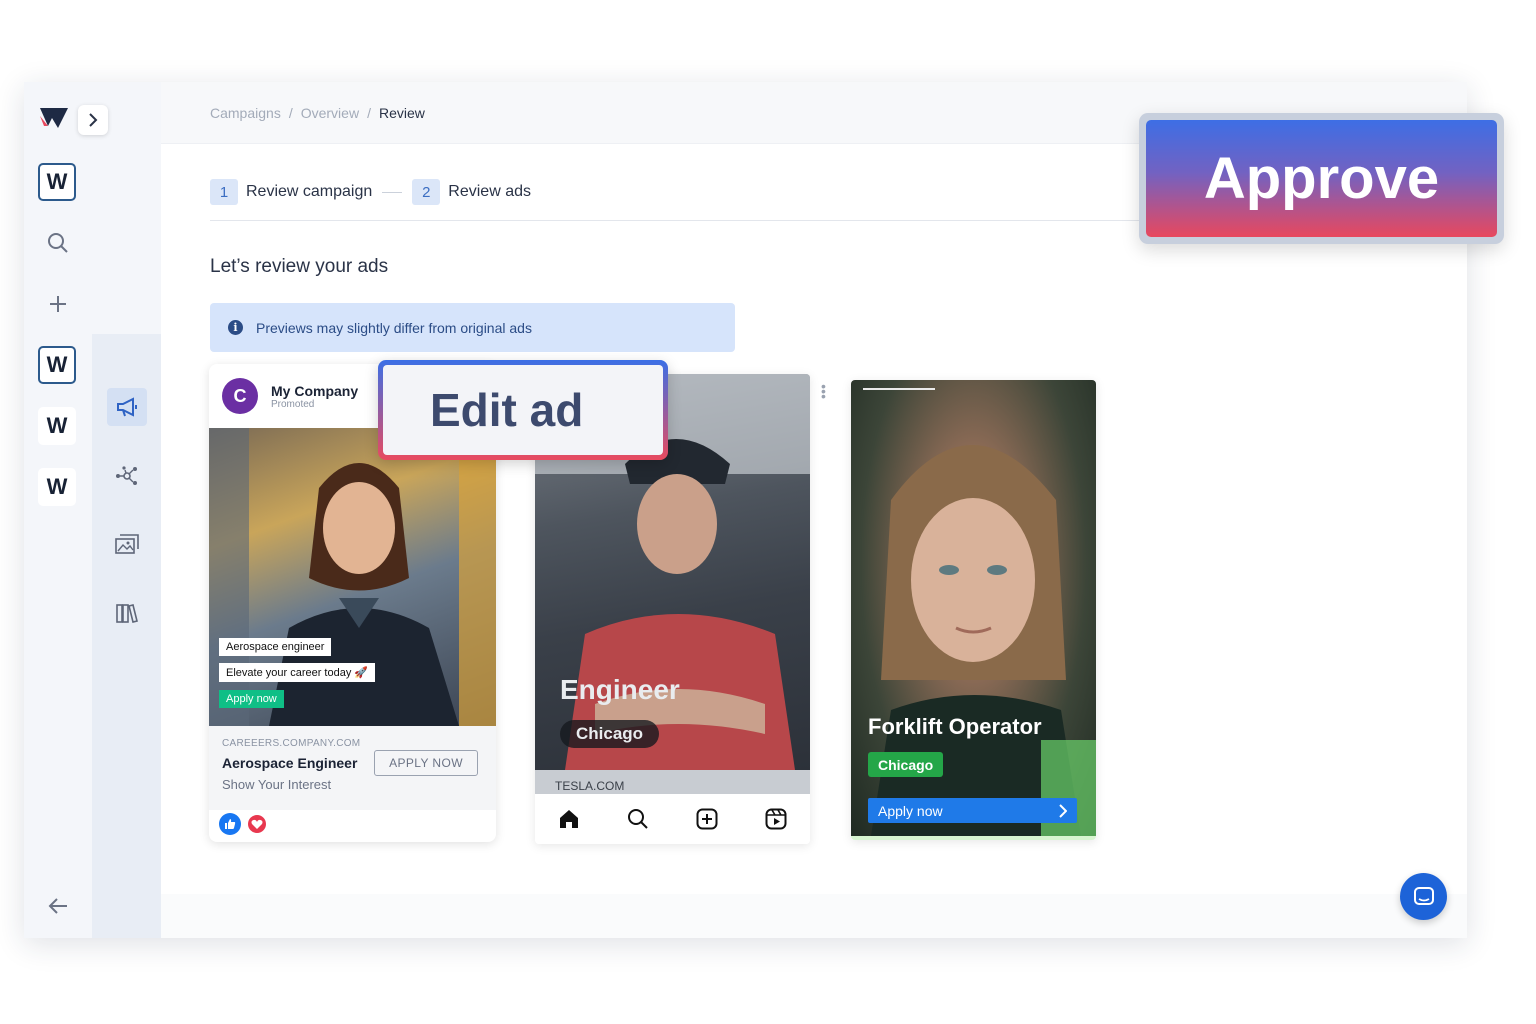 The image size is (1536, 1024). I want to click on ad-headline: Forklift Operator, so click(955, 726).